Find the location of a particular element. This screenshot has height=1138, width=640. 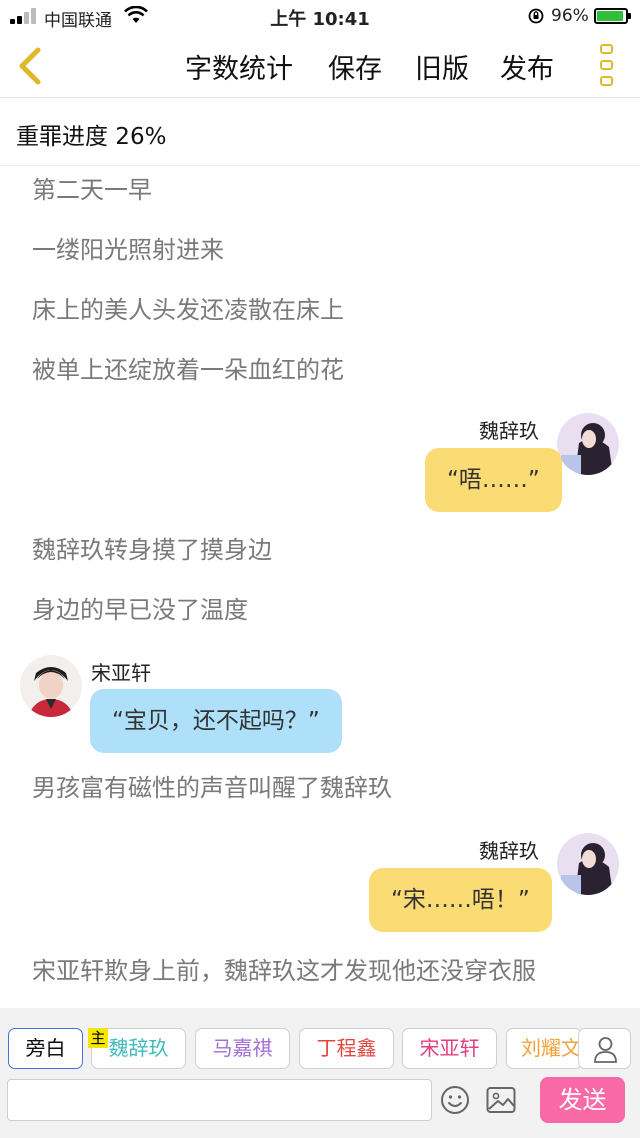

image-icon is located at coordinates (501, 1100).